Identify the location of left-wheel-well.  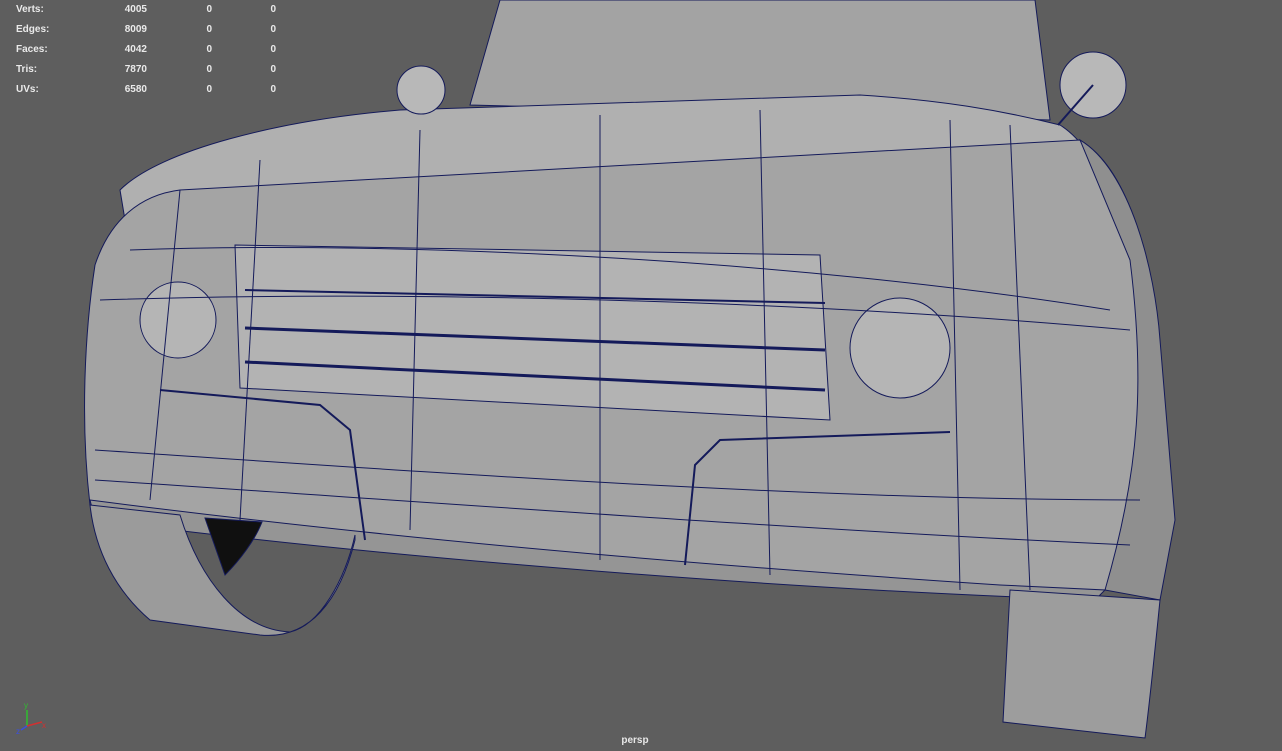
(233, 546).